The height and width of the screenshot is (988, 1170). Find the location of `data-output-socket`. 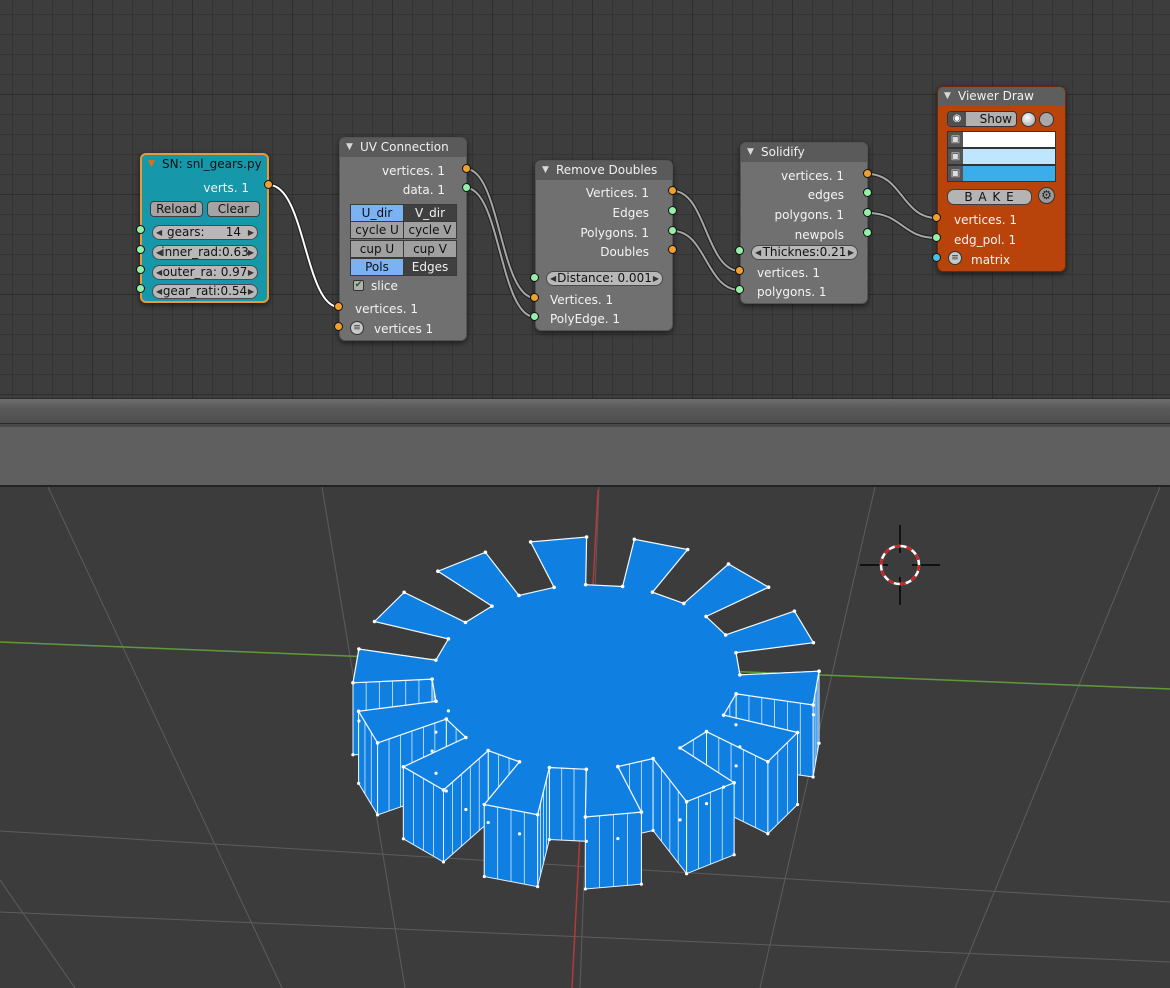

data-output-socket is located at coordinates (466, 187).